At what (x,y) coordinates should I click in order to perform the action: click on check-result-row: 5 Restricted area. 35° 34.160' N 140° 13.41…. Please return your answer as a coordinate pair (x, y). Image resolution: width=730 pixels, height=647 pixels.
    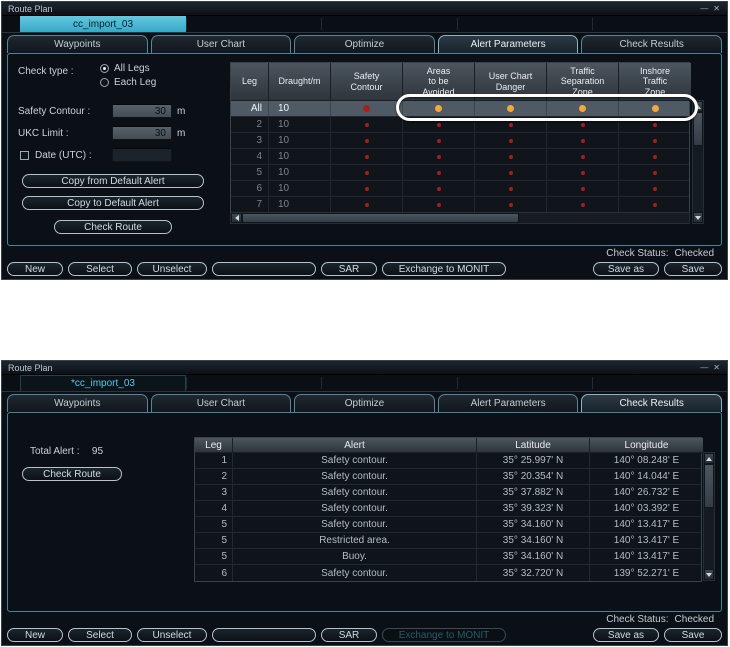
    Looking at the image, I should click on (448, 541).